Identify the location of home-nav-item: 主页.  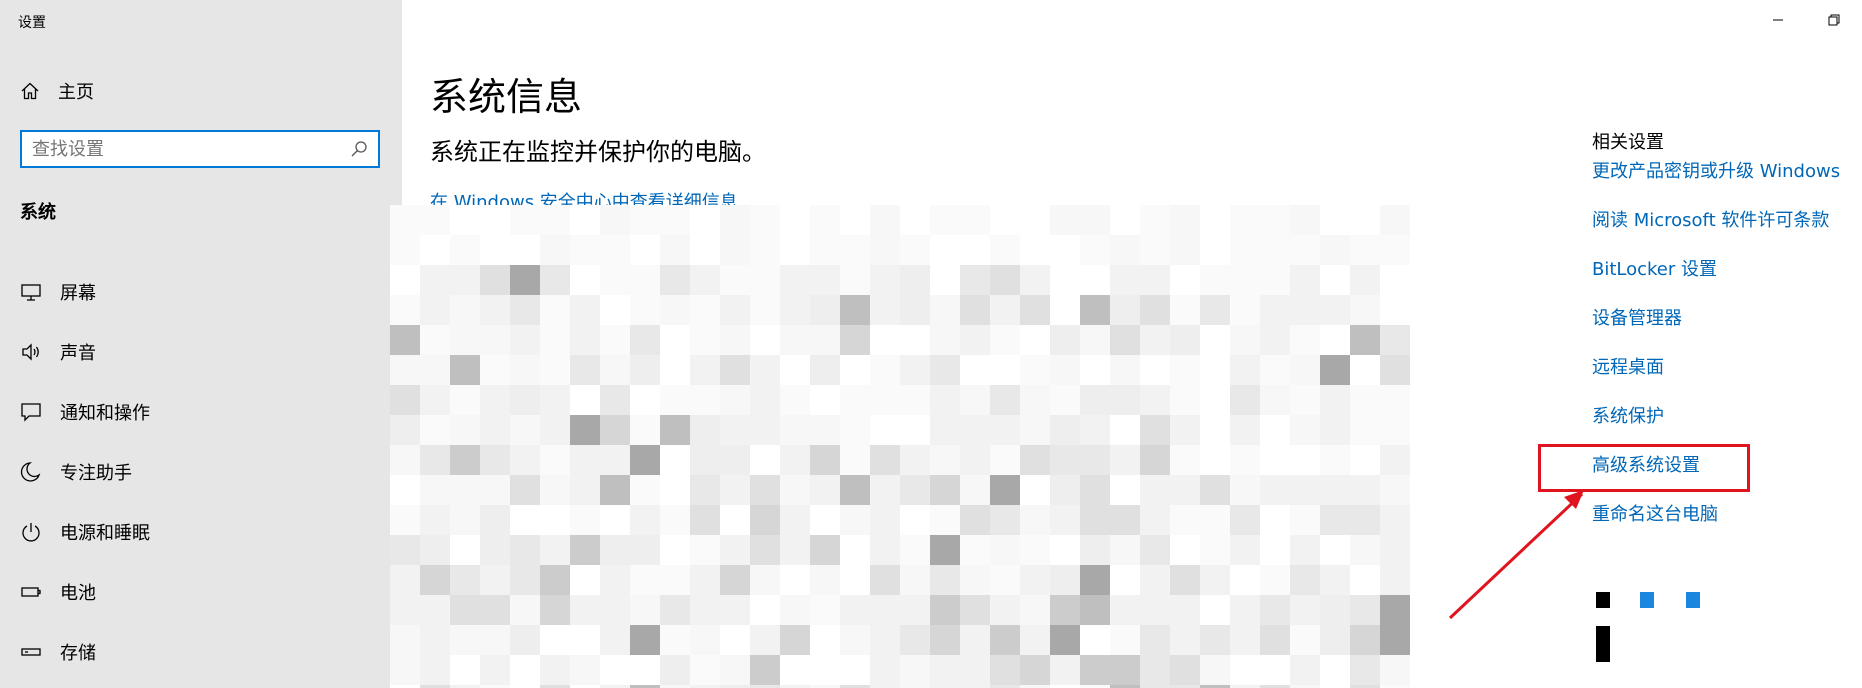
(57, 91).